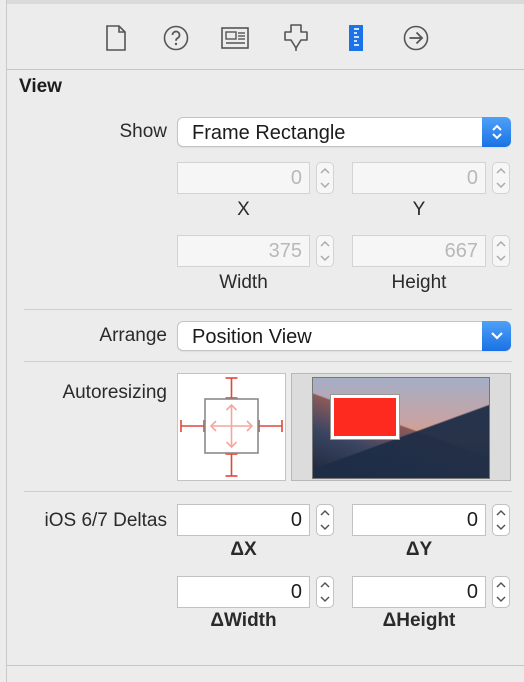  Describe the element at coordinates (365, 417) in the screenshot. I see `autoresizing-preview-view-fill` at that location.